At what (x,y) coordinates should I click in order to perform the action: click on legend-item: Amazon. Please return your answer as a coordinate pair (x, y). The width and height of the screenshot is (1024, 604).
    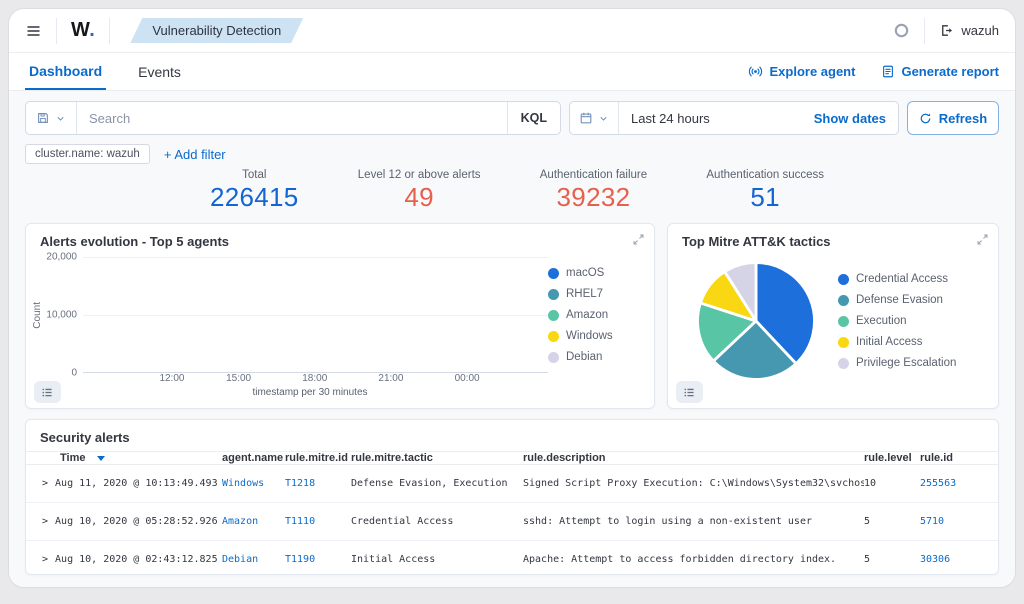
    Looking at the image, I should click on (596, 315).